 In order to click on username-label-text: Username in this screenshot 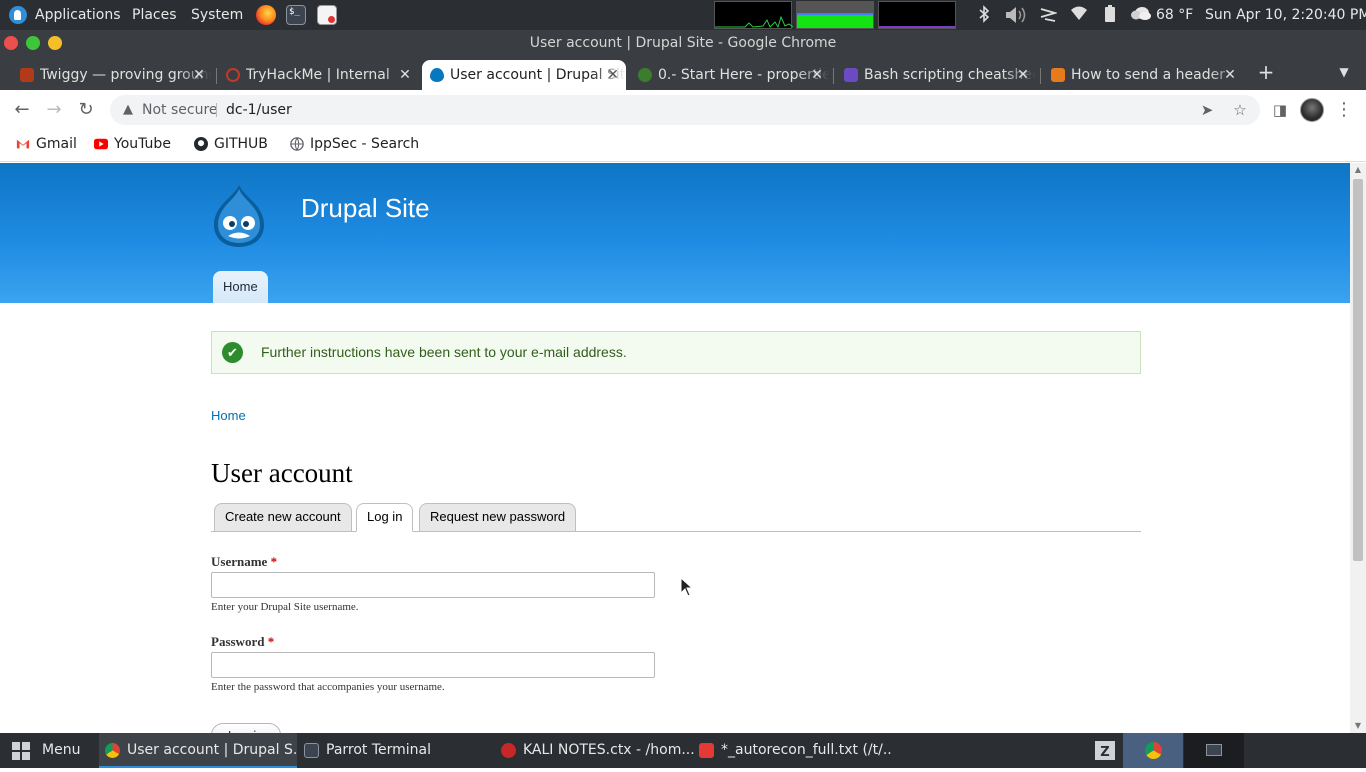, I will do `click(239, 561)`.